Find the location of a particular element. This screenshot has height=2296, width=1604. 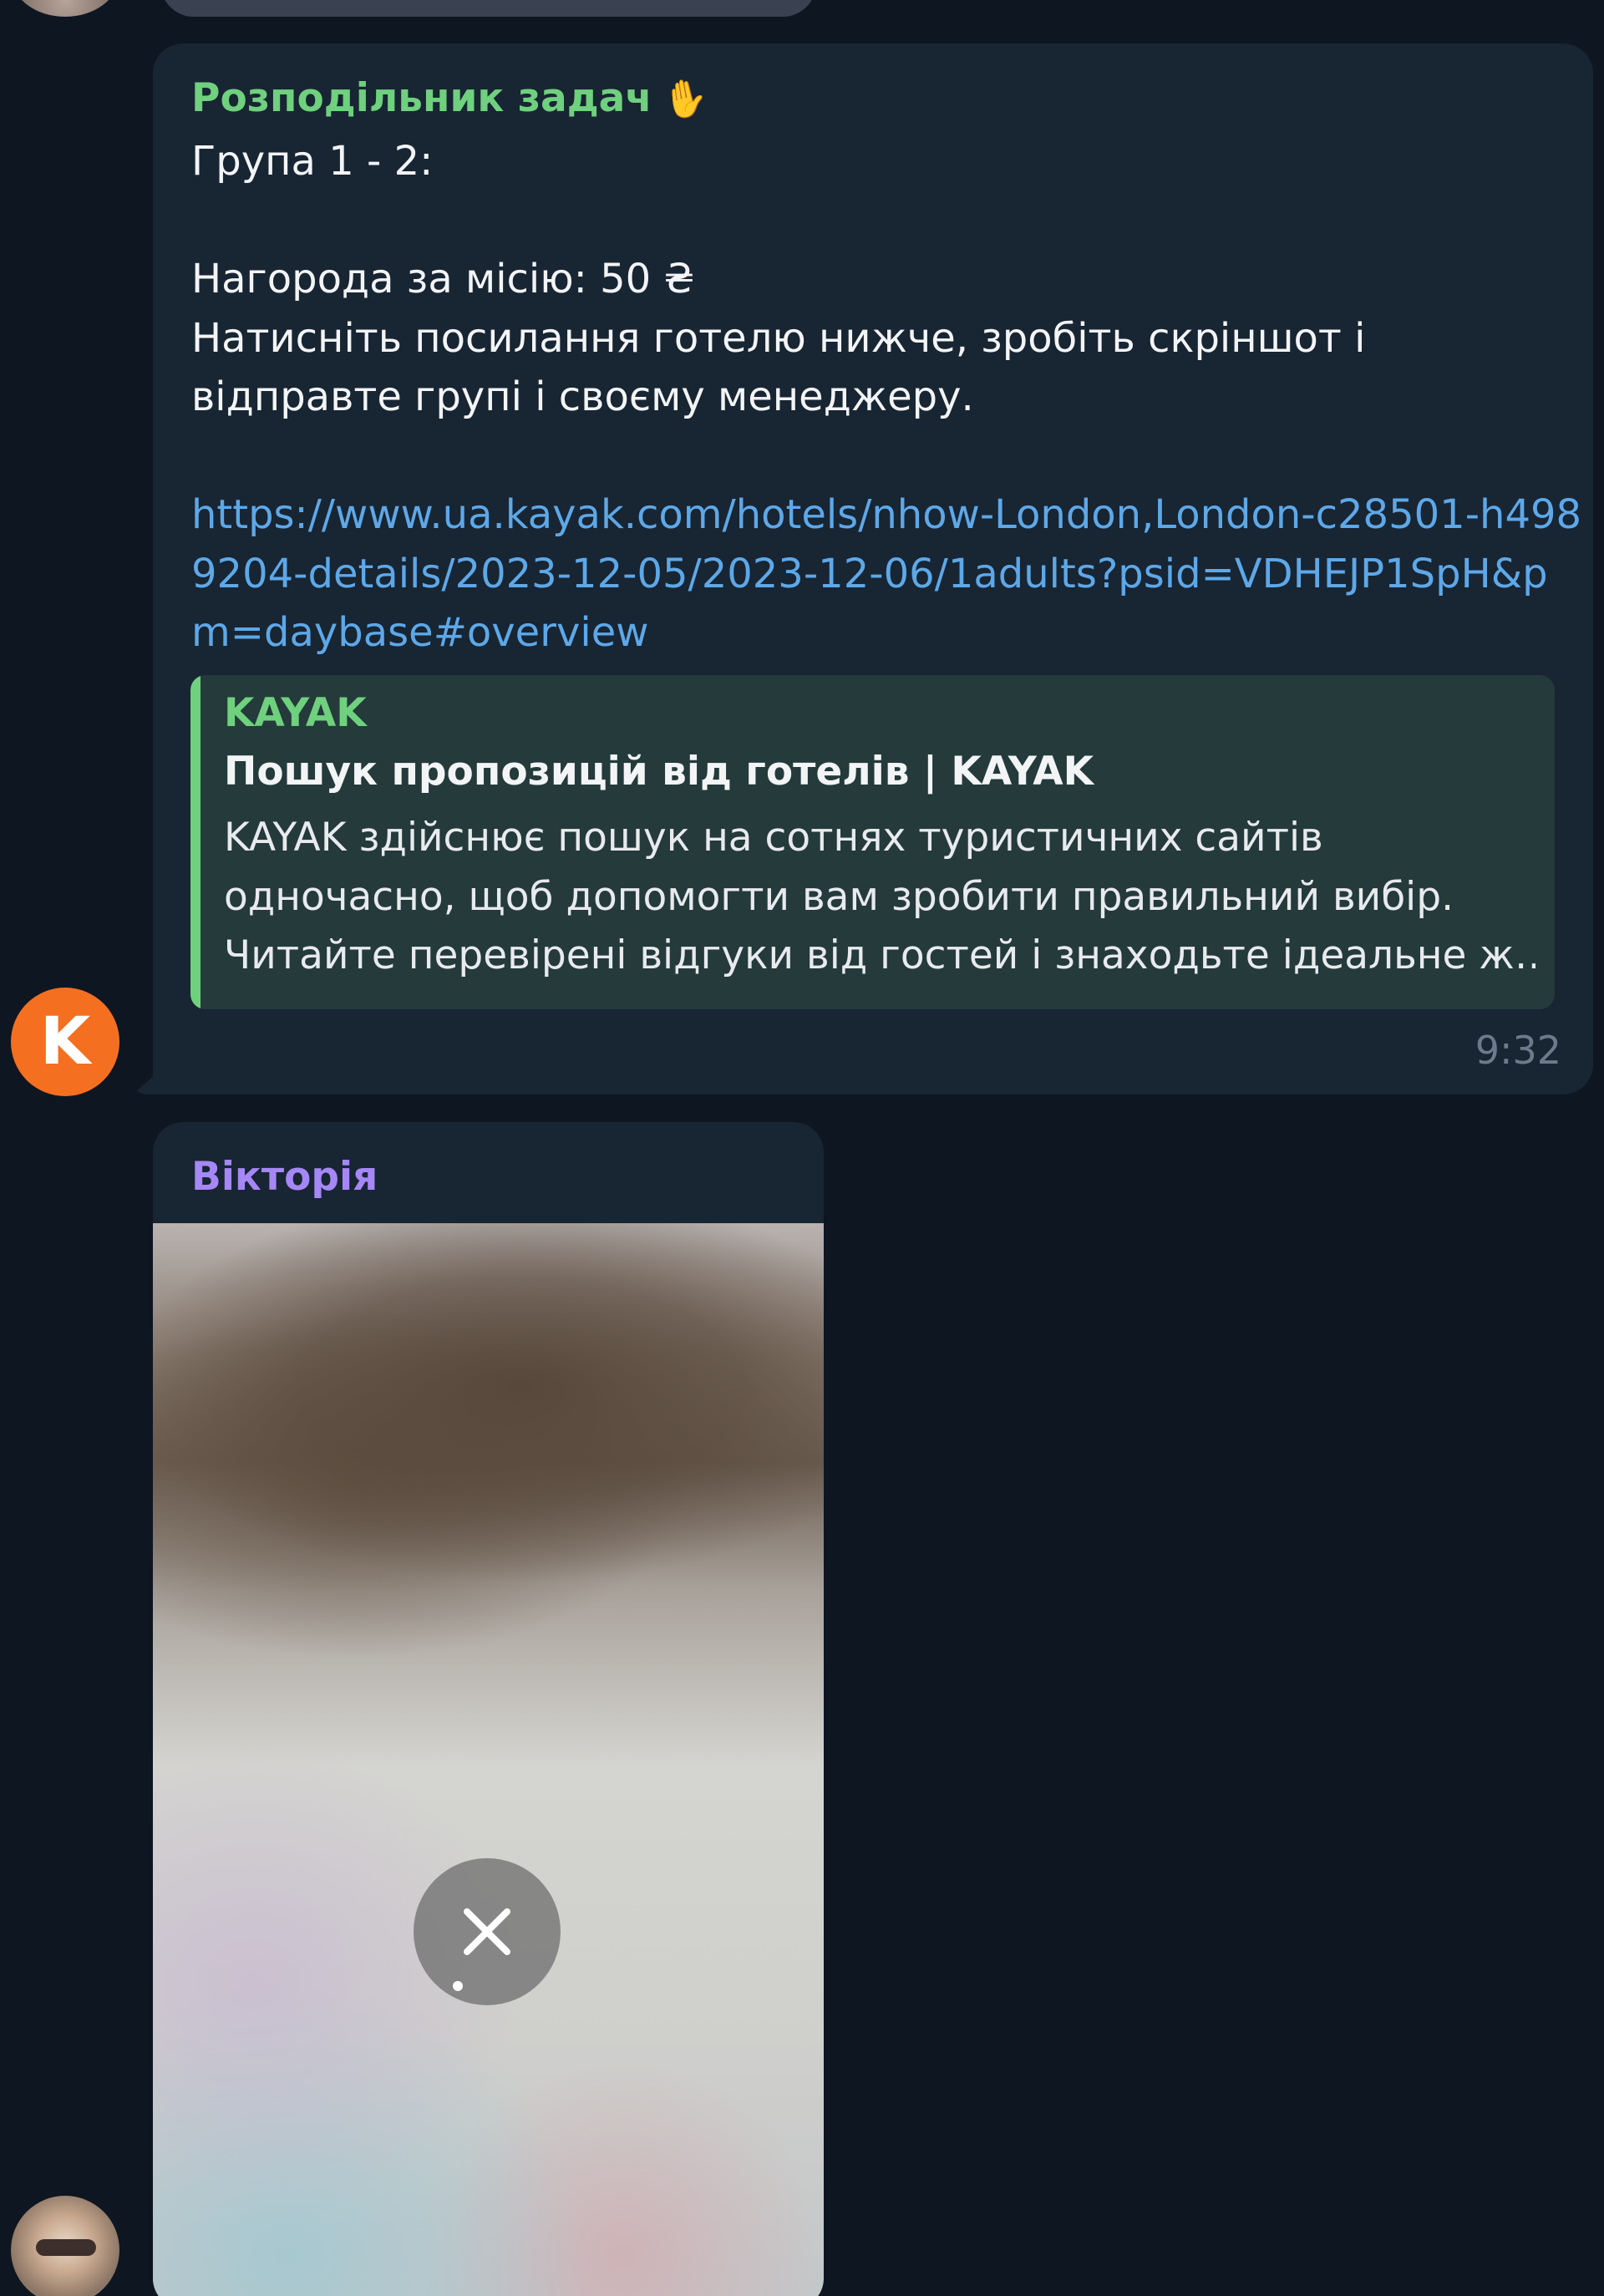

preview-title: Пошук пропозицій від готелів | KAYAK is located at coordinates (659, 772).